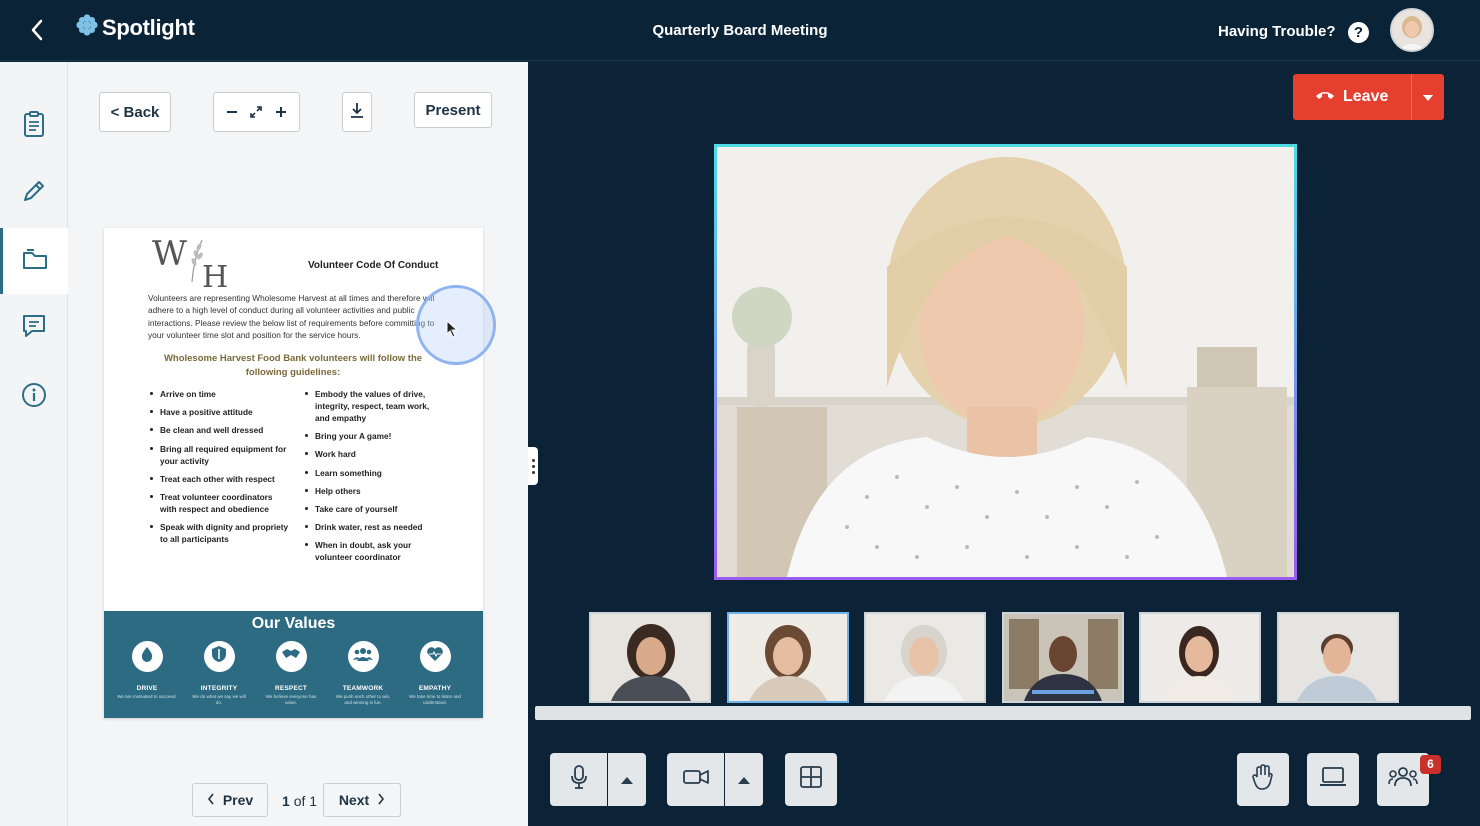 The width and height of the screenshot is (1480, 826). Describe the element at coordinates (37, 30) in the screenshot. I see `back-chevron-icon` at that location.